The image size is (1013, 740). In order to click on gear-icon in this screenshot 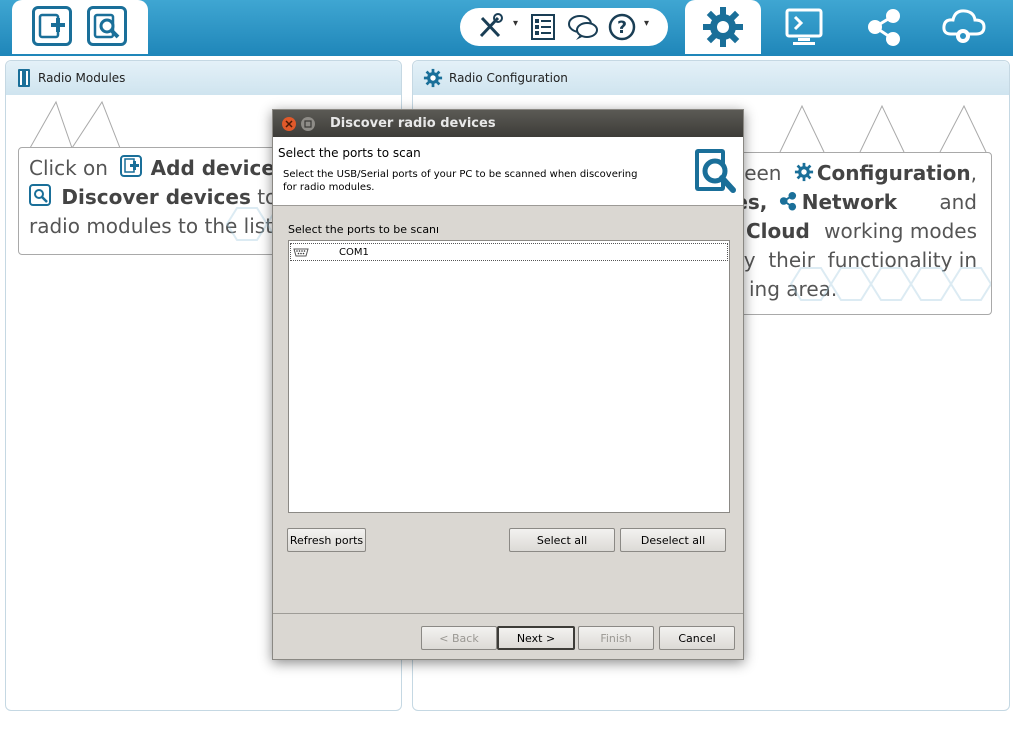, I will do `click(723, 27)`.